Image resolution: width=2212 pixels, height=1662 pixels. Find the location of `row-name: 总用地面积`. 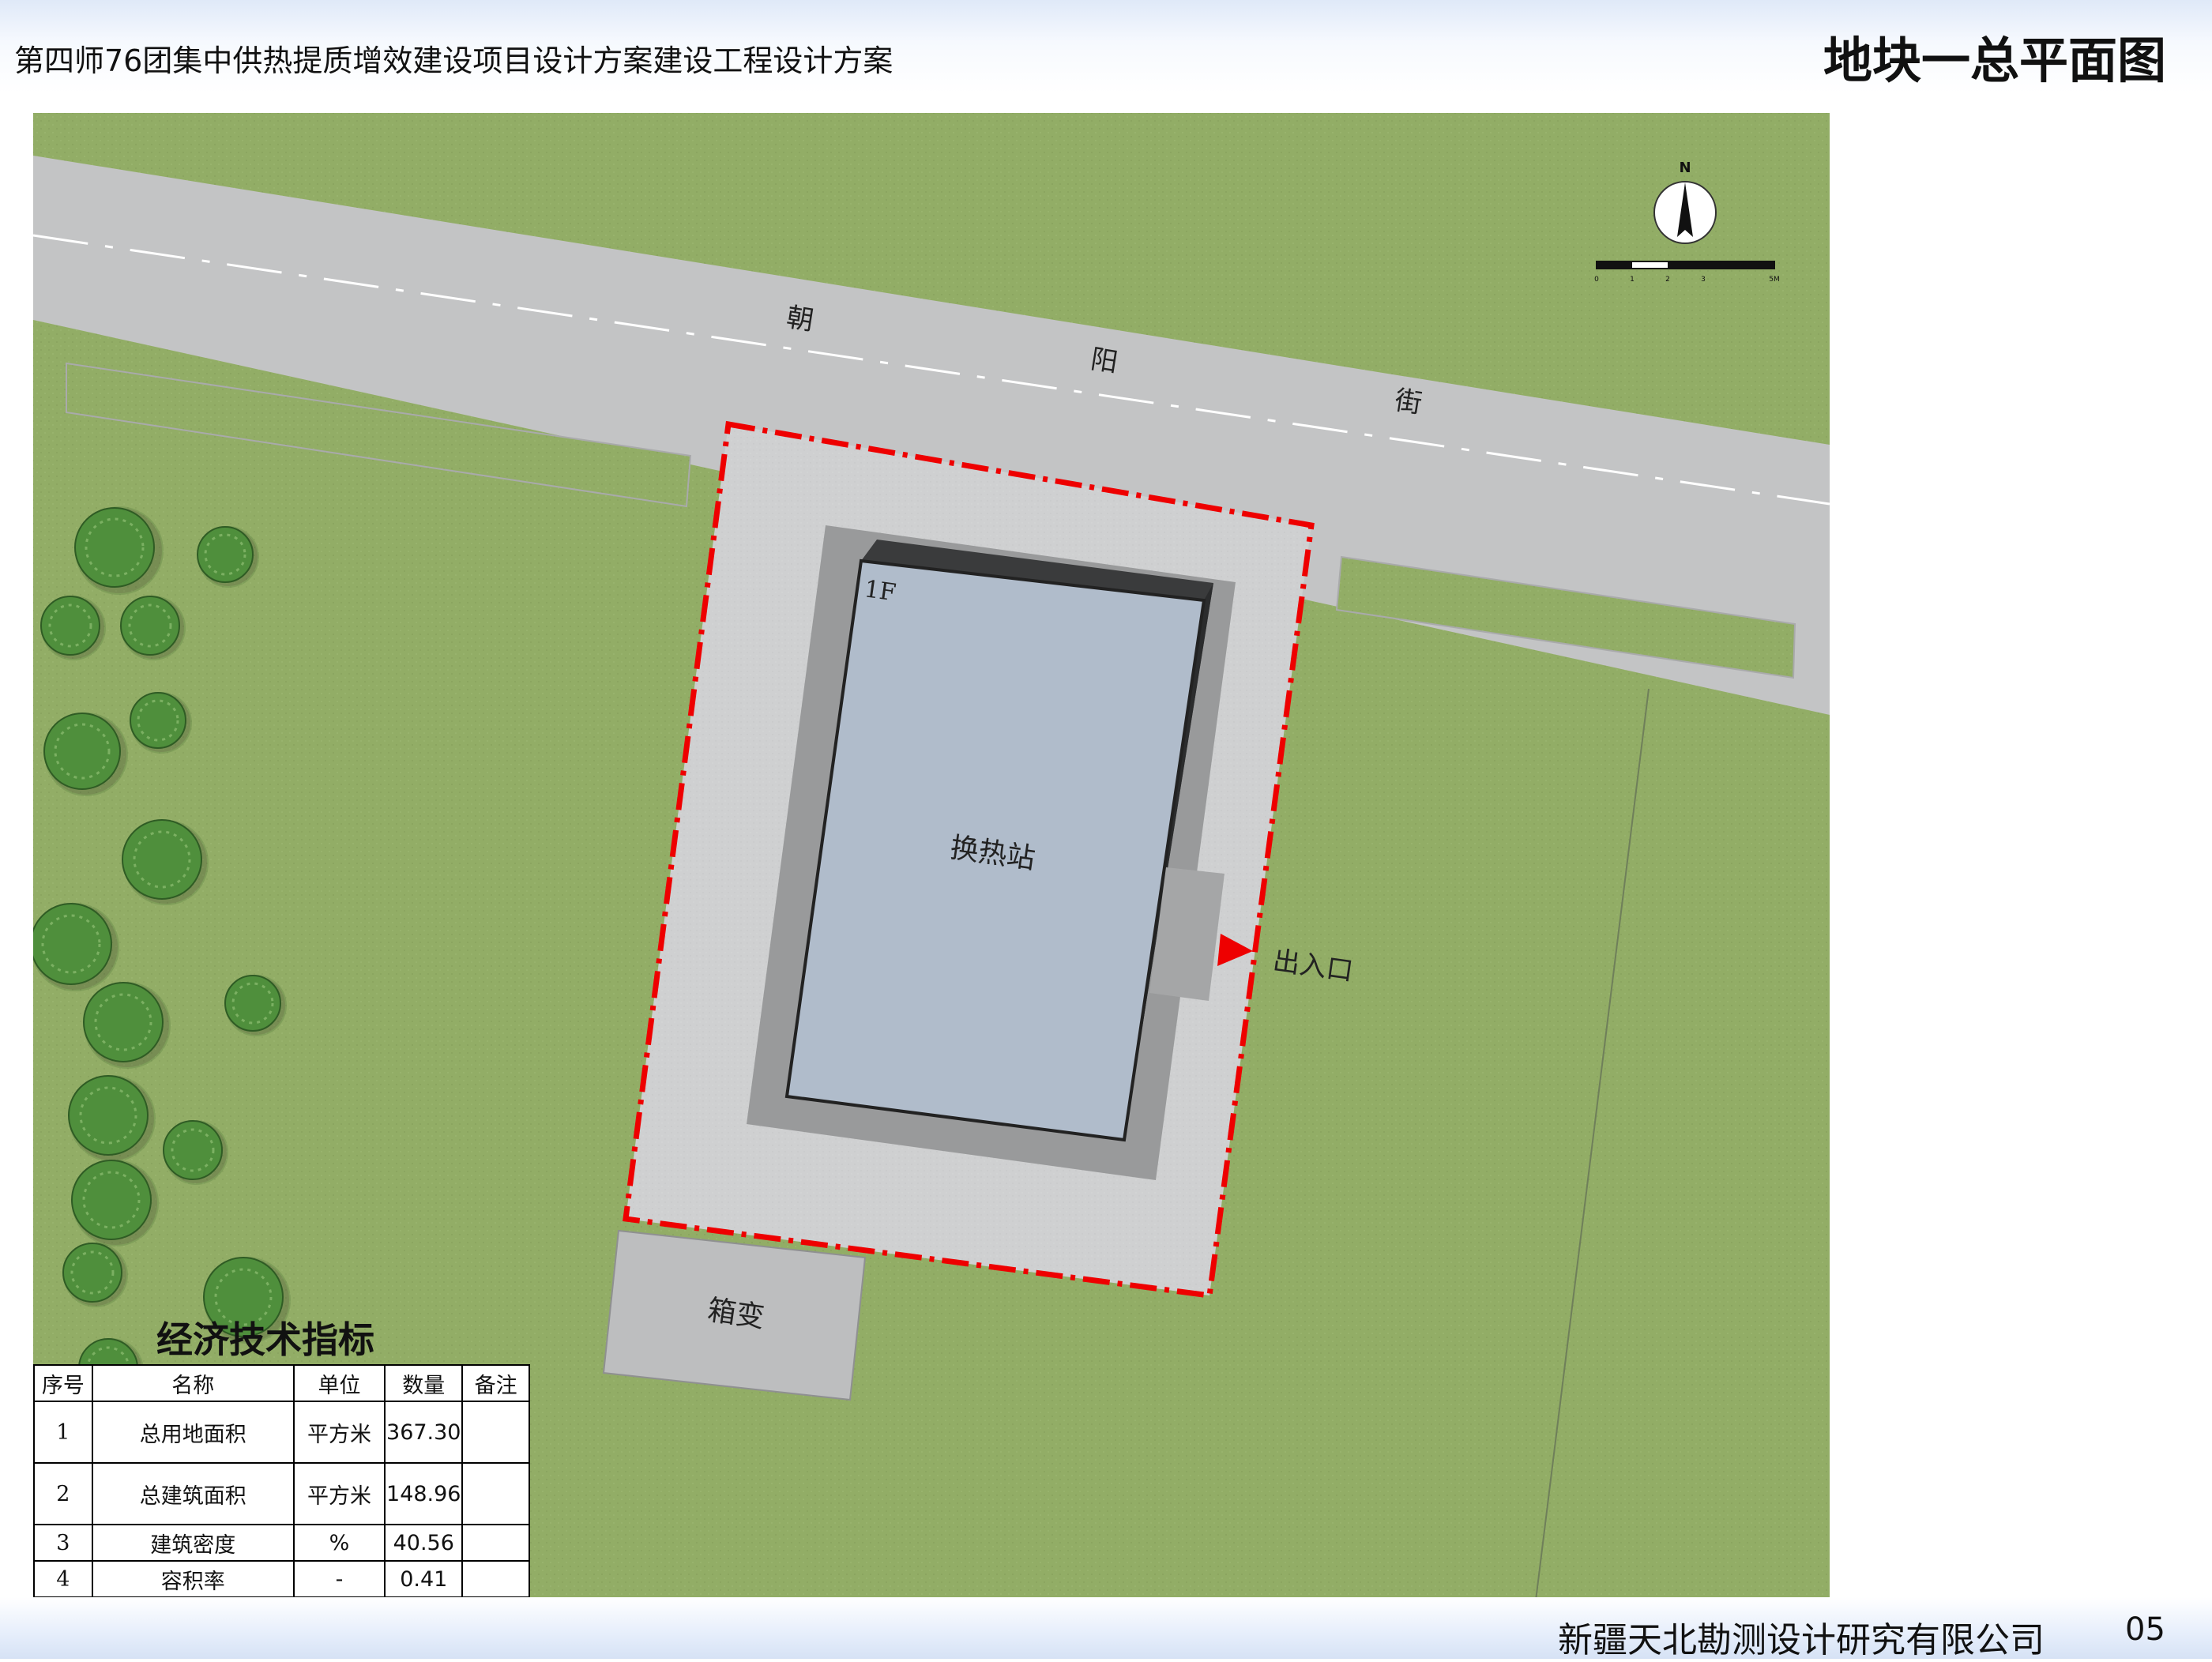

row-name: 总用地面积 is located at coordinates (193, 1432).